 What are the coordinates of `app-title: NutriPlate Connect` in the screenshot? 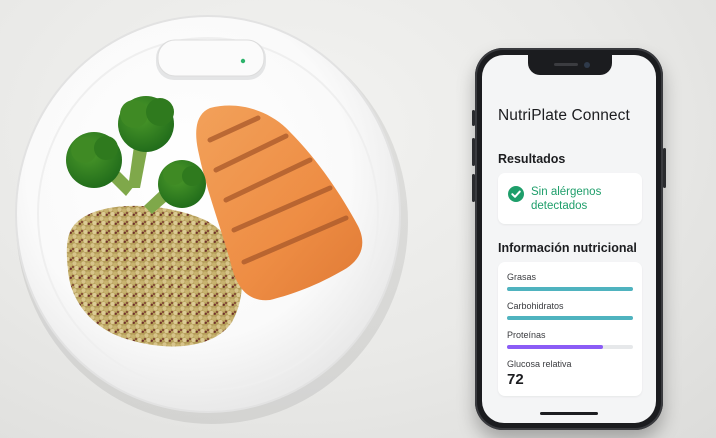 It's located at (564, 115).